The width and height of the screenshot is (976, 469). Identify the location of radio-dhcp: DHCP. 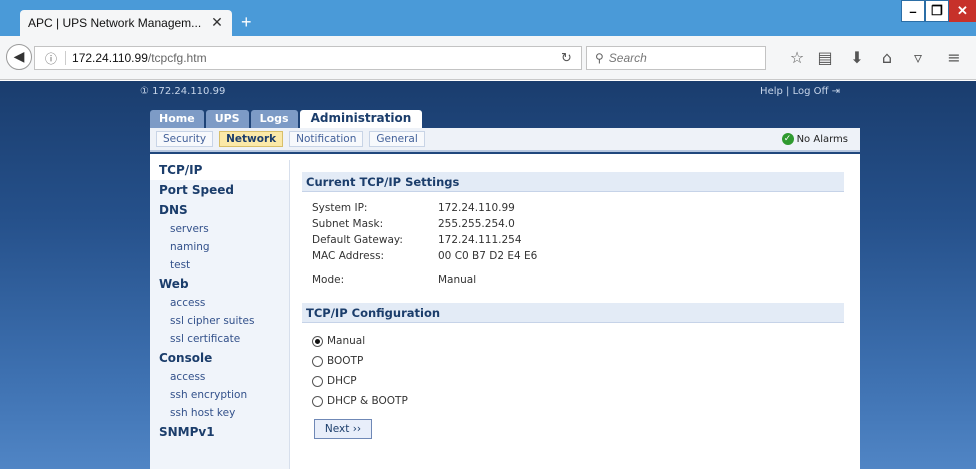
(573, 381).